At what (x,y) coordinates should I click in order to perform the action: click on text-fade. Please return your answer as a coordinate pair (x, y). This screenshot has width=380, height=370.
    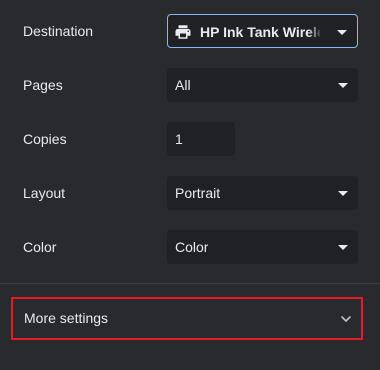
    Looking at the image, I should click on (315, 31).